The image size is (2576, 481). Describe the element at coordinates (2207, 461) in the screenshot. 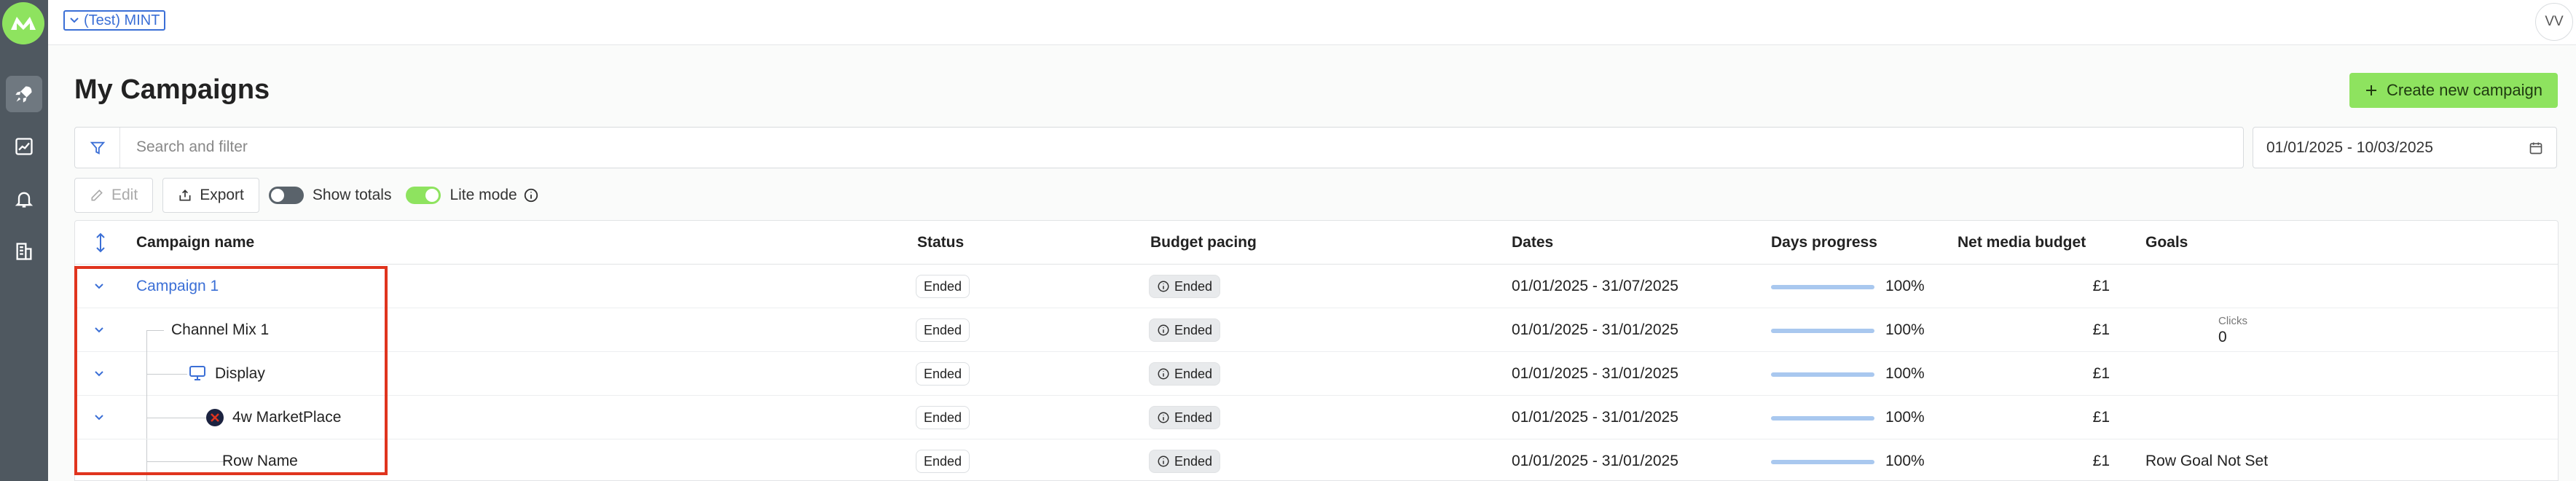

I see `goal-value: Row Goal Not Set` at that location.